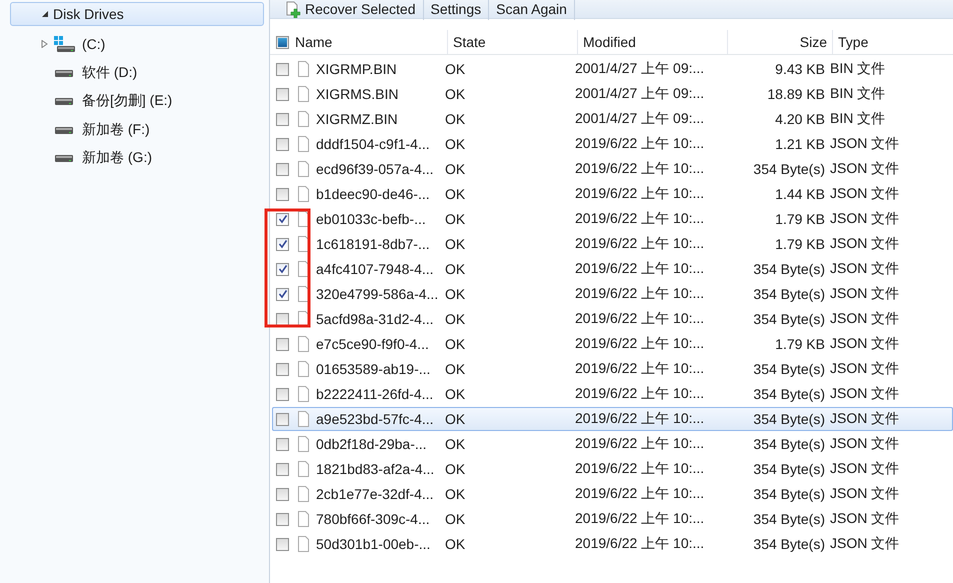 This screenshot has height=583, width=953. Describe the element at coordinates (612, 144) in the screenshot. I see `file-row: dddf1504-c9f1-4... OK 2019/6/22 上午 10:... 1.21 KB JSON 文件` at that location.